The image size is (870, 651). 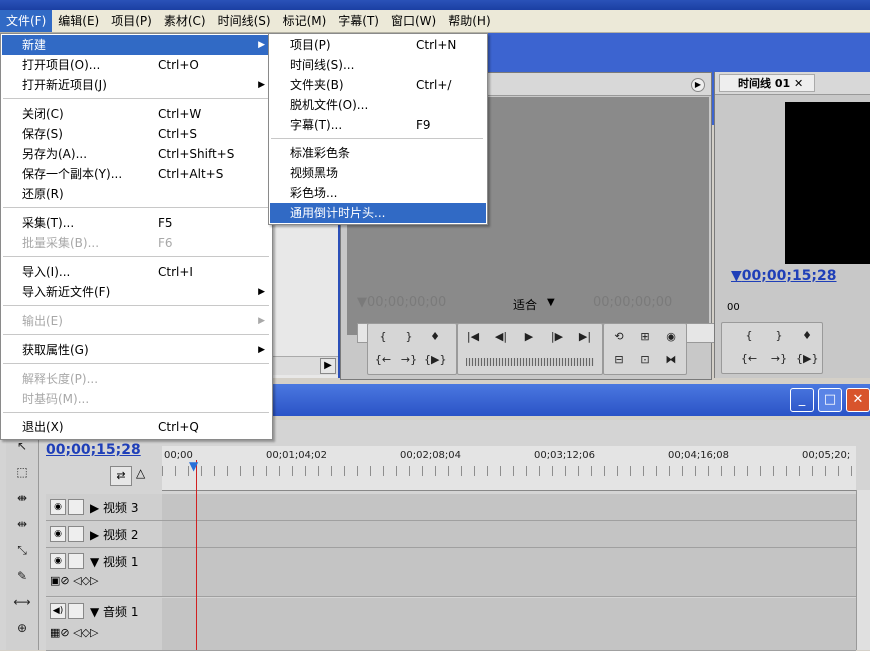 I want to click on menu-project: 项目(P), so click(x=131, y=21).